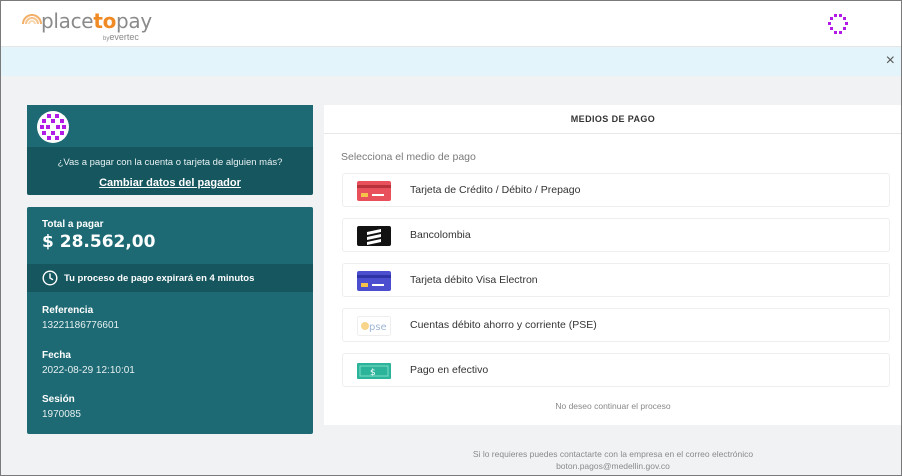 Image resolution: width=902 pixels, height=476 pixels. What do you see at coordinates (451, 24) in the screenshot?
I see `top-header: placetopay byevertec` at bounding box center [451, 24].